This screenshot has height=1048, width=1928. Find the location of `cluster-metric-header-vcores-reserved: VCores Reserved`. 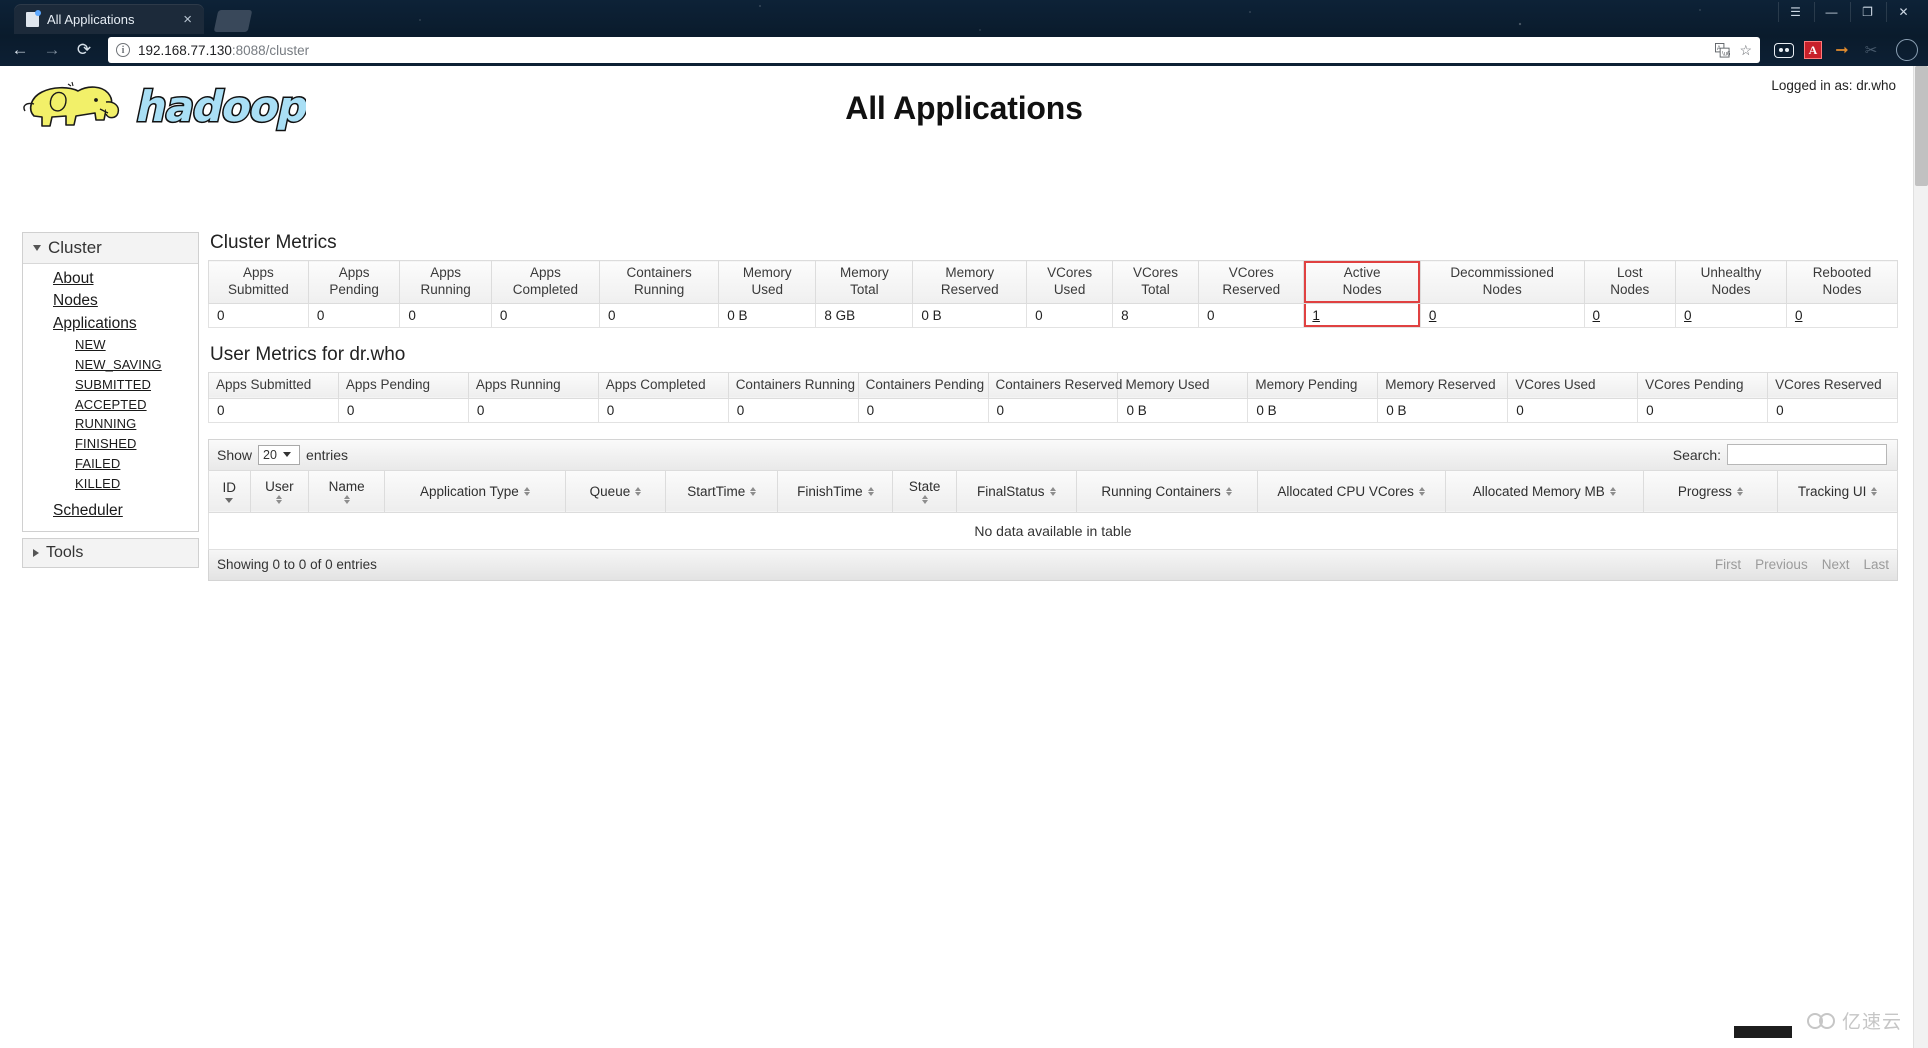

cluster-metric-header-vcores-reserved: VCores Reserved is located at coordinates (1251, 282).